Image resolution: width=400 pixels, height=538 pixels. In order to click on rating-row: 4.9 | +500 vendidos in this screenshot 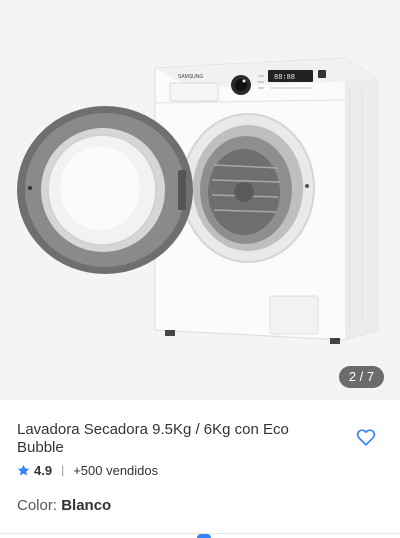, I will do `click(87, 470)`.